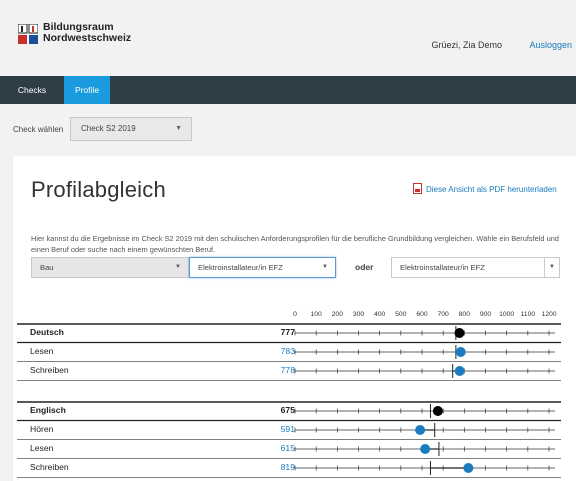 This screenshot has height=481, width=576. I want to click on row-score: 783, so click(287, 351).